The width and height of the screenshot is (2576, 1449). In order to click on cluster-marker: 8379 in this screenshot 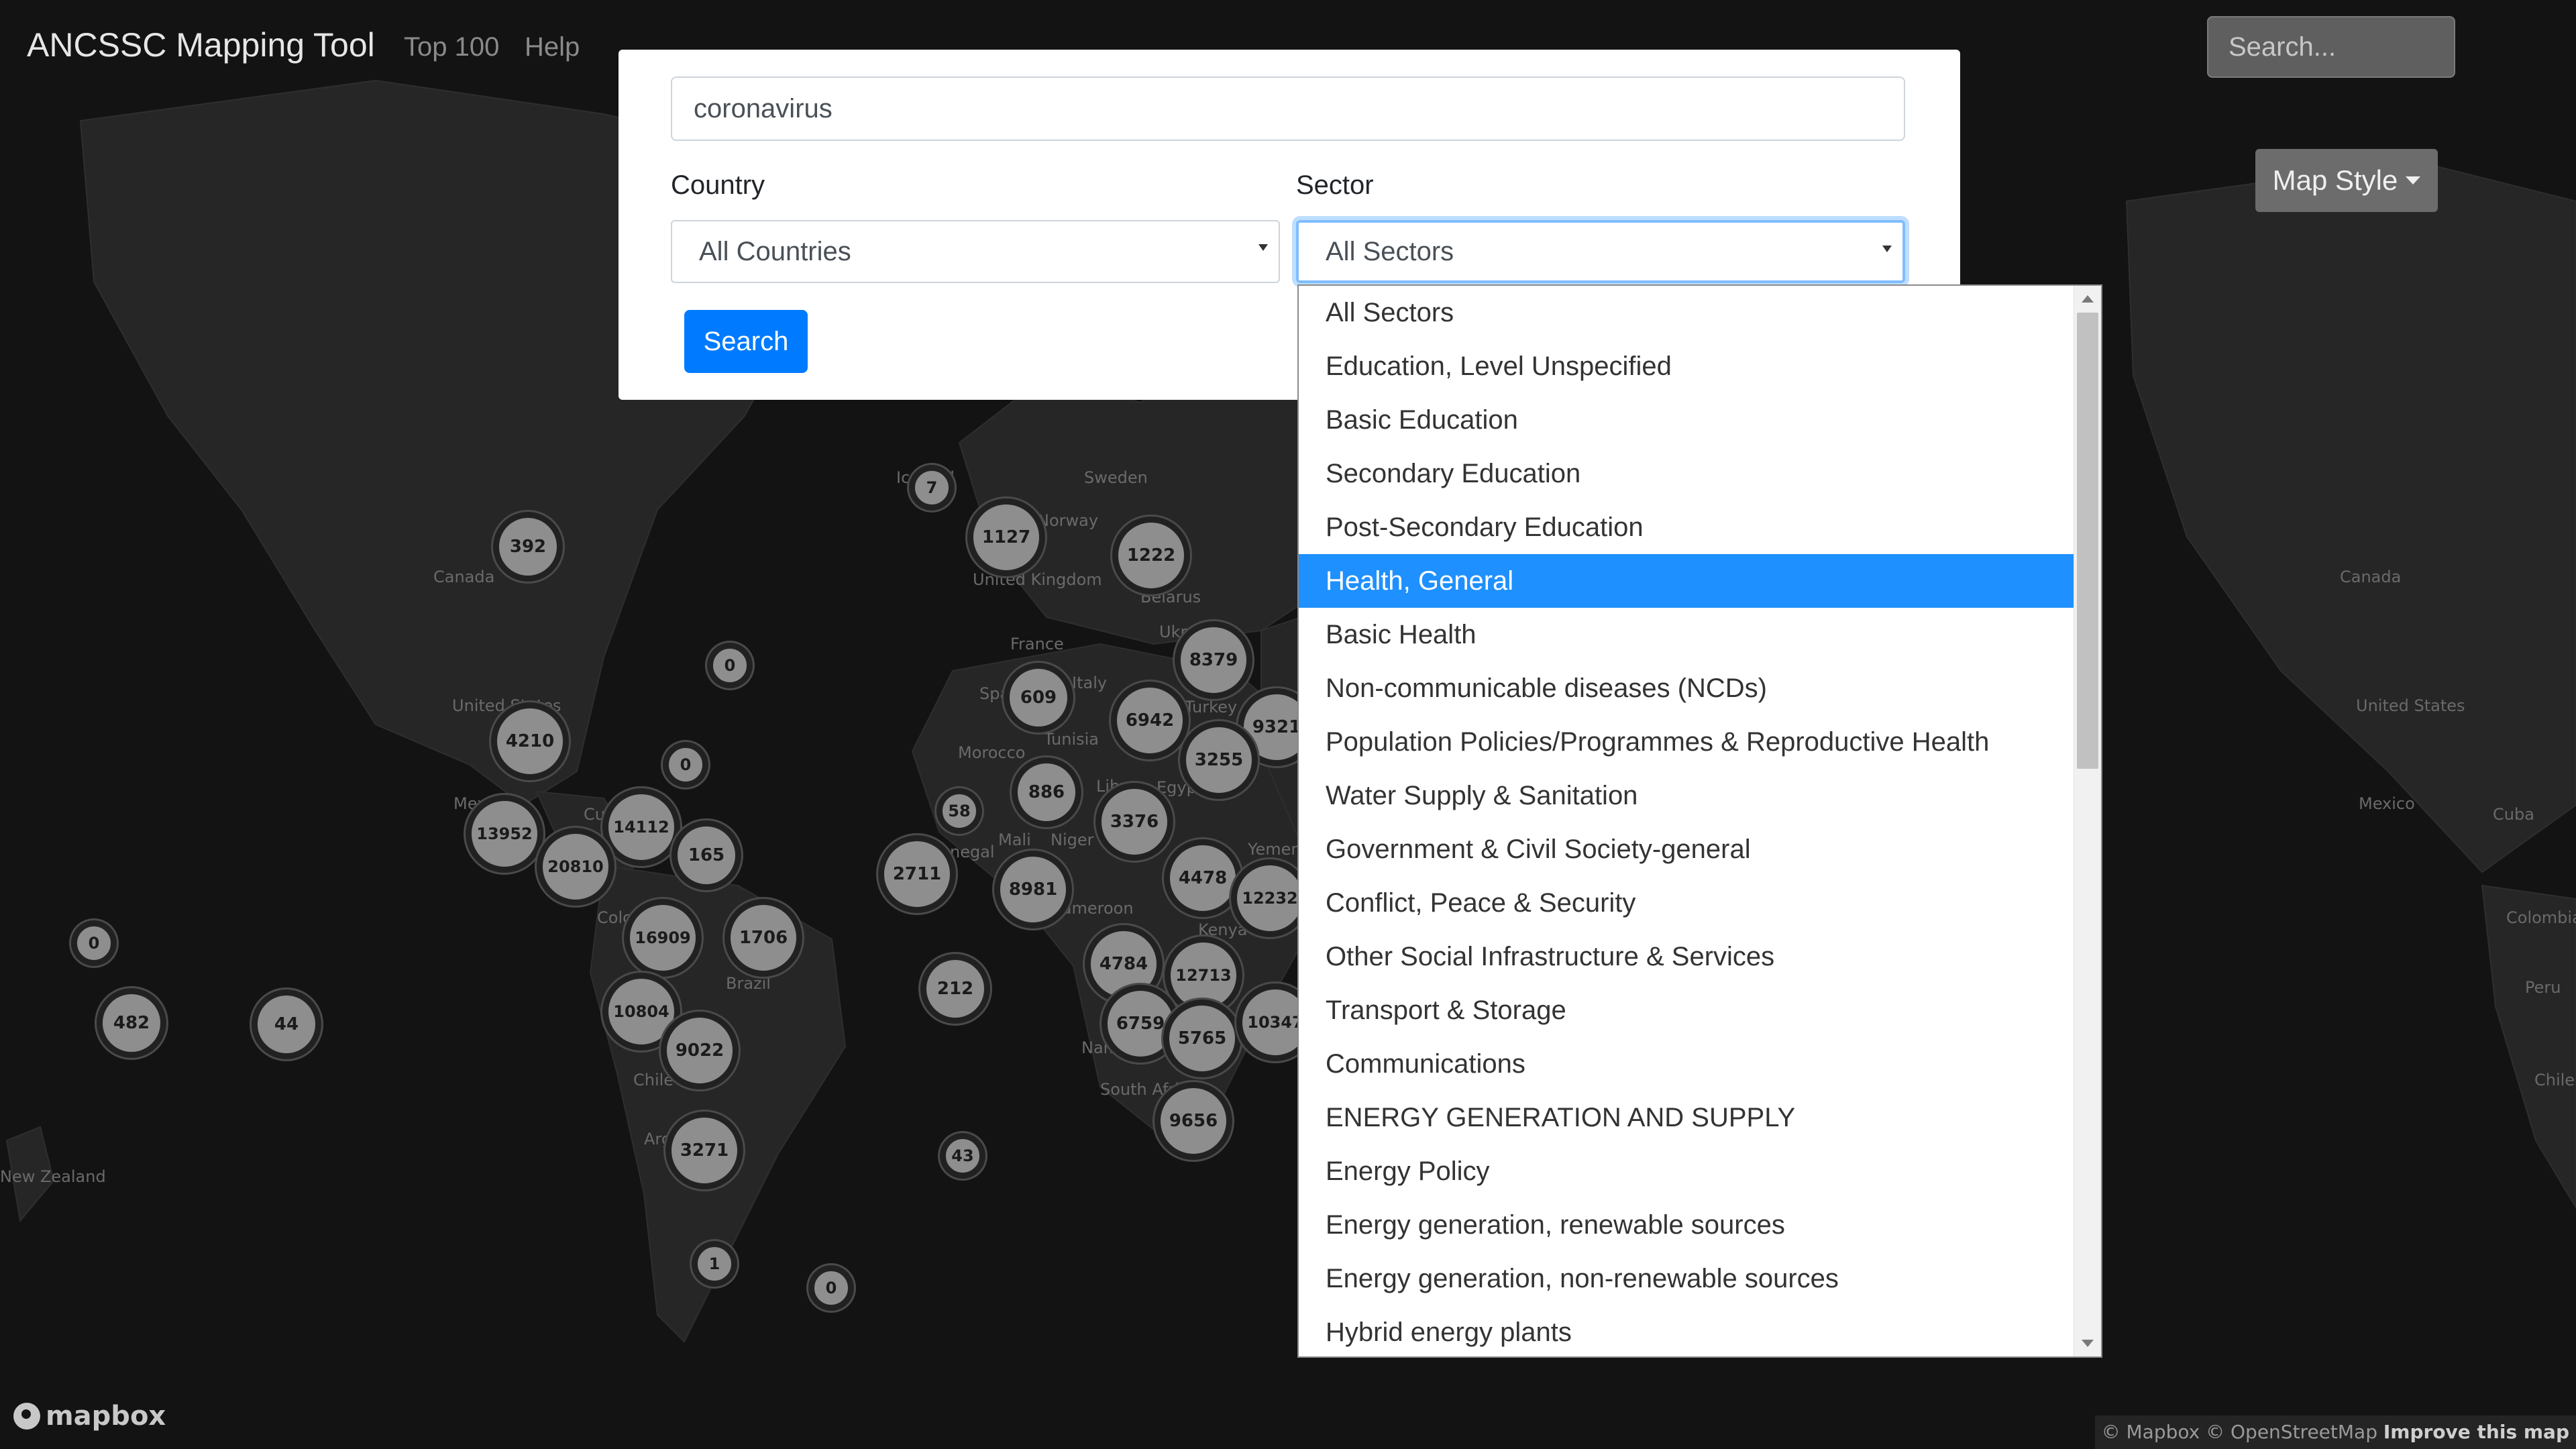, I will do `click(1213, 660)`.